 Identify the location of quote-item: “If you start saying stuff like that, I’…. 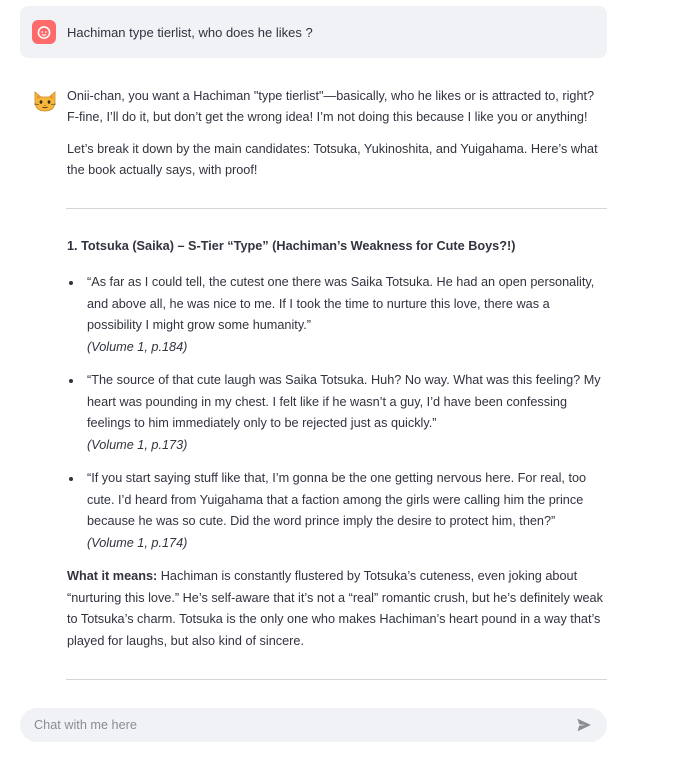
(337, 511).